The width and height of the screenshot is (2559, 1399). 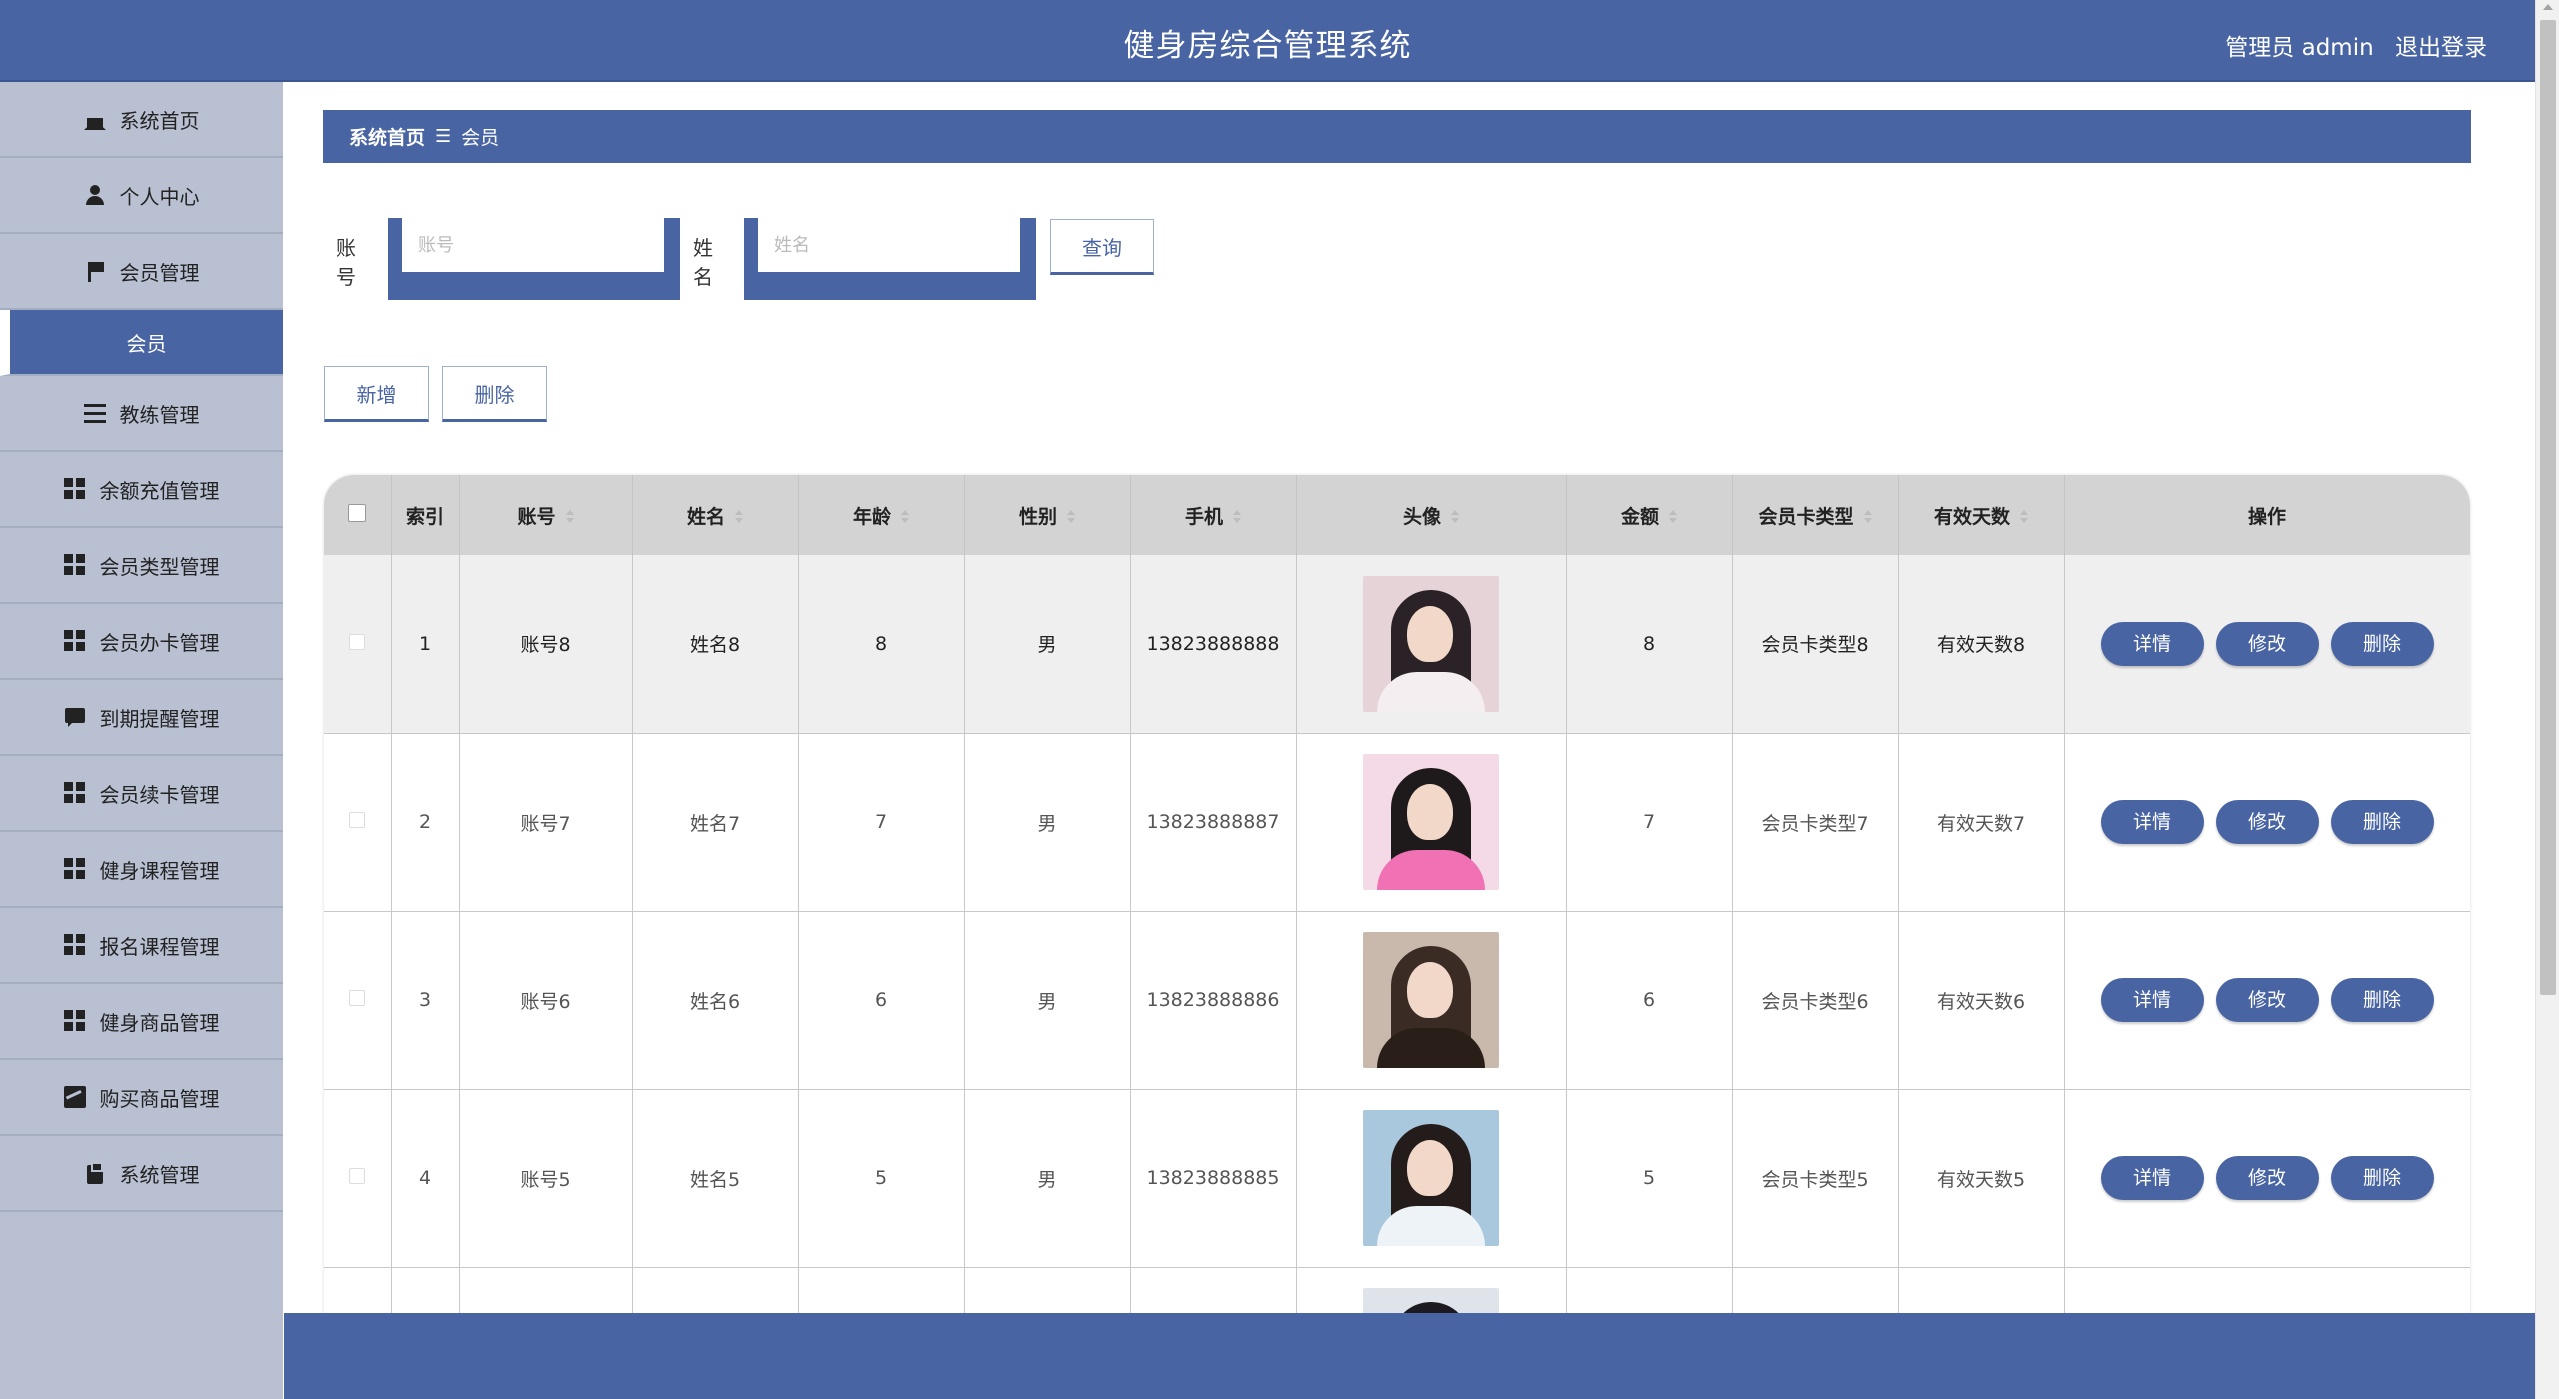 What do you see at coordinates (1397, 1000) in the screenshot?
I see `table-row: 3 账号6 姓名6 6 男 13823888886 6 会员卡类型6 有效天数6 详情 修改 删除` at bounding box center [1397, 1000].